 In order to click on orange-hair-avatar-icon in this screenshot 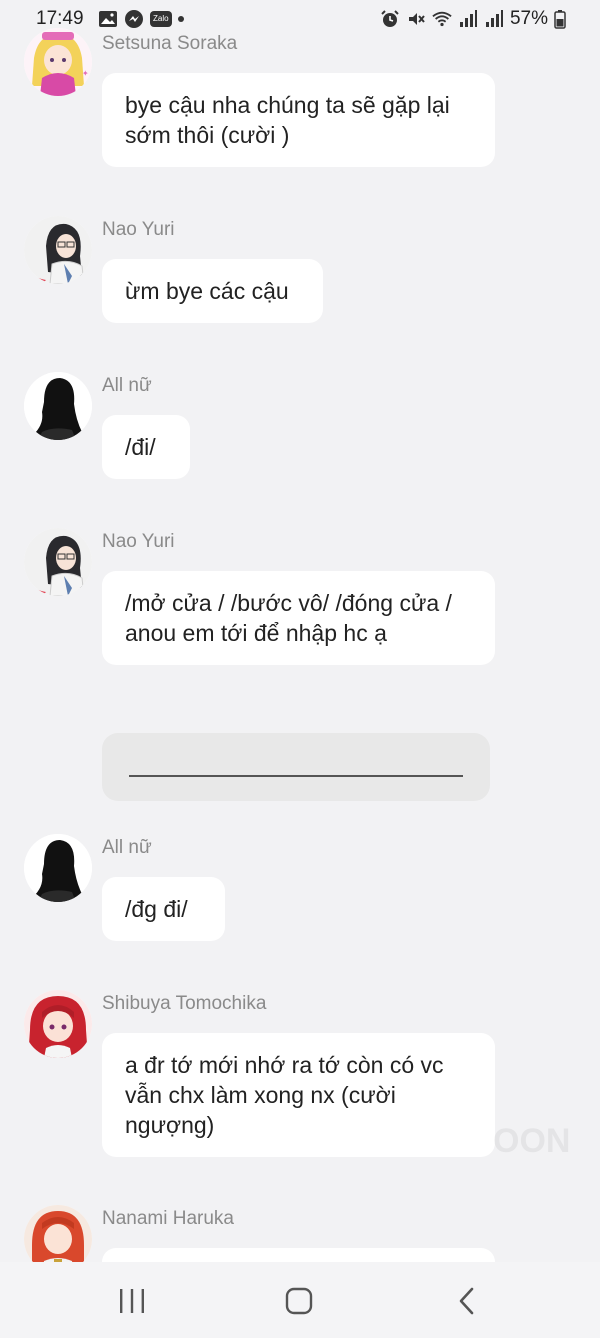, I will do `click(58, 1233)`.